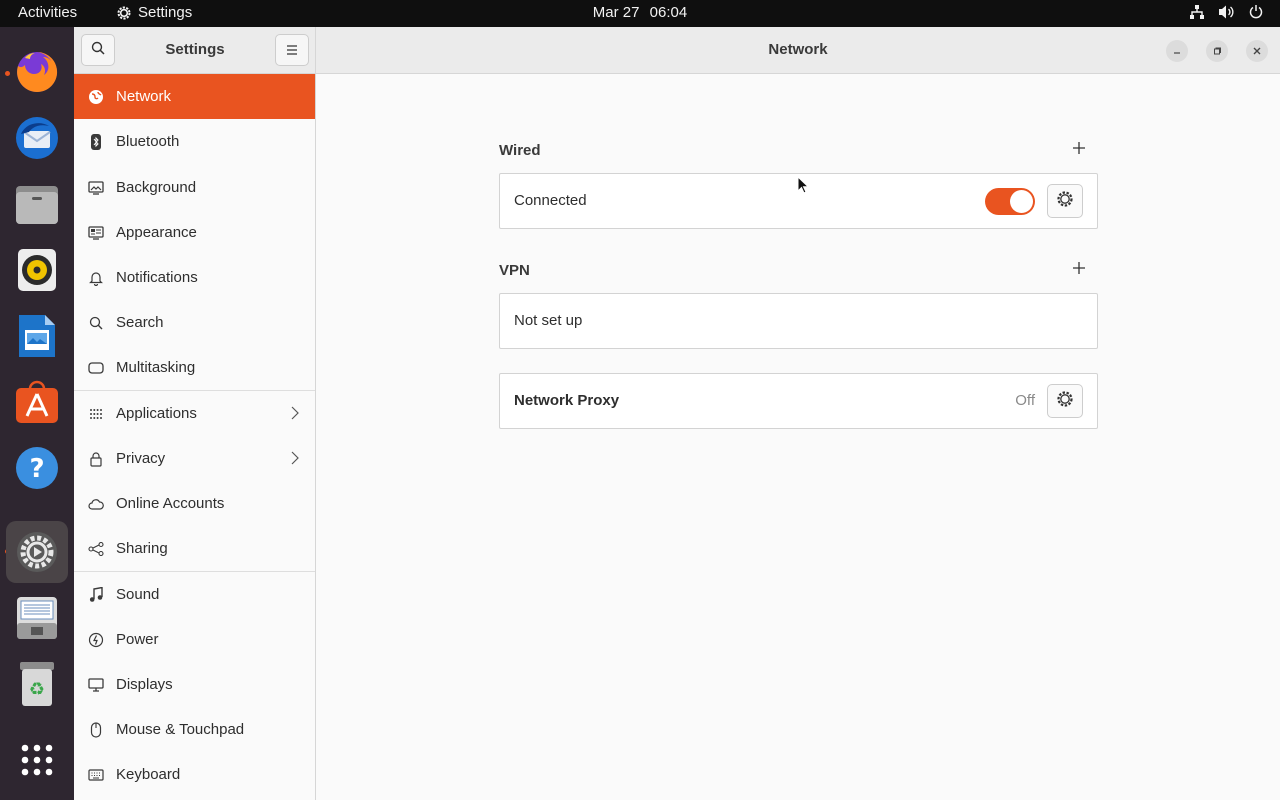 Image resolution: width=1280 pixels, height=800 pixels. I want to click on help-icon: ?, so click(37, 468).